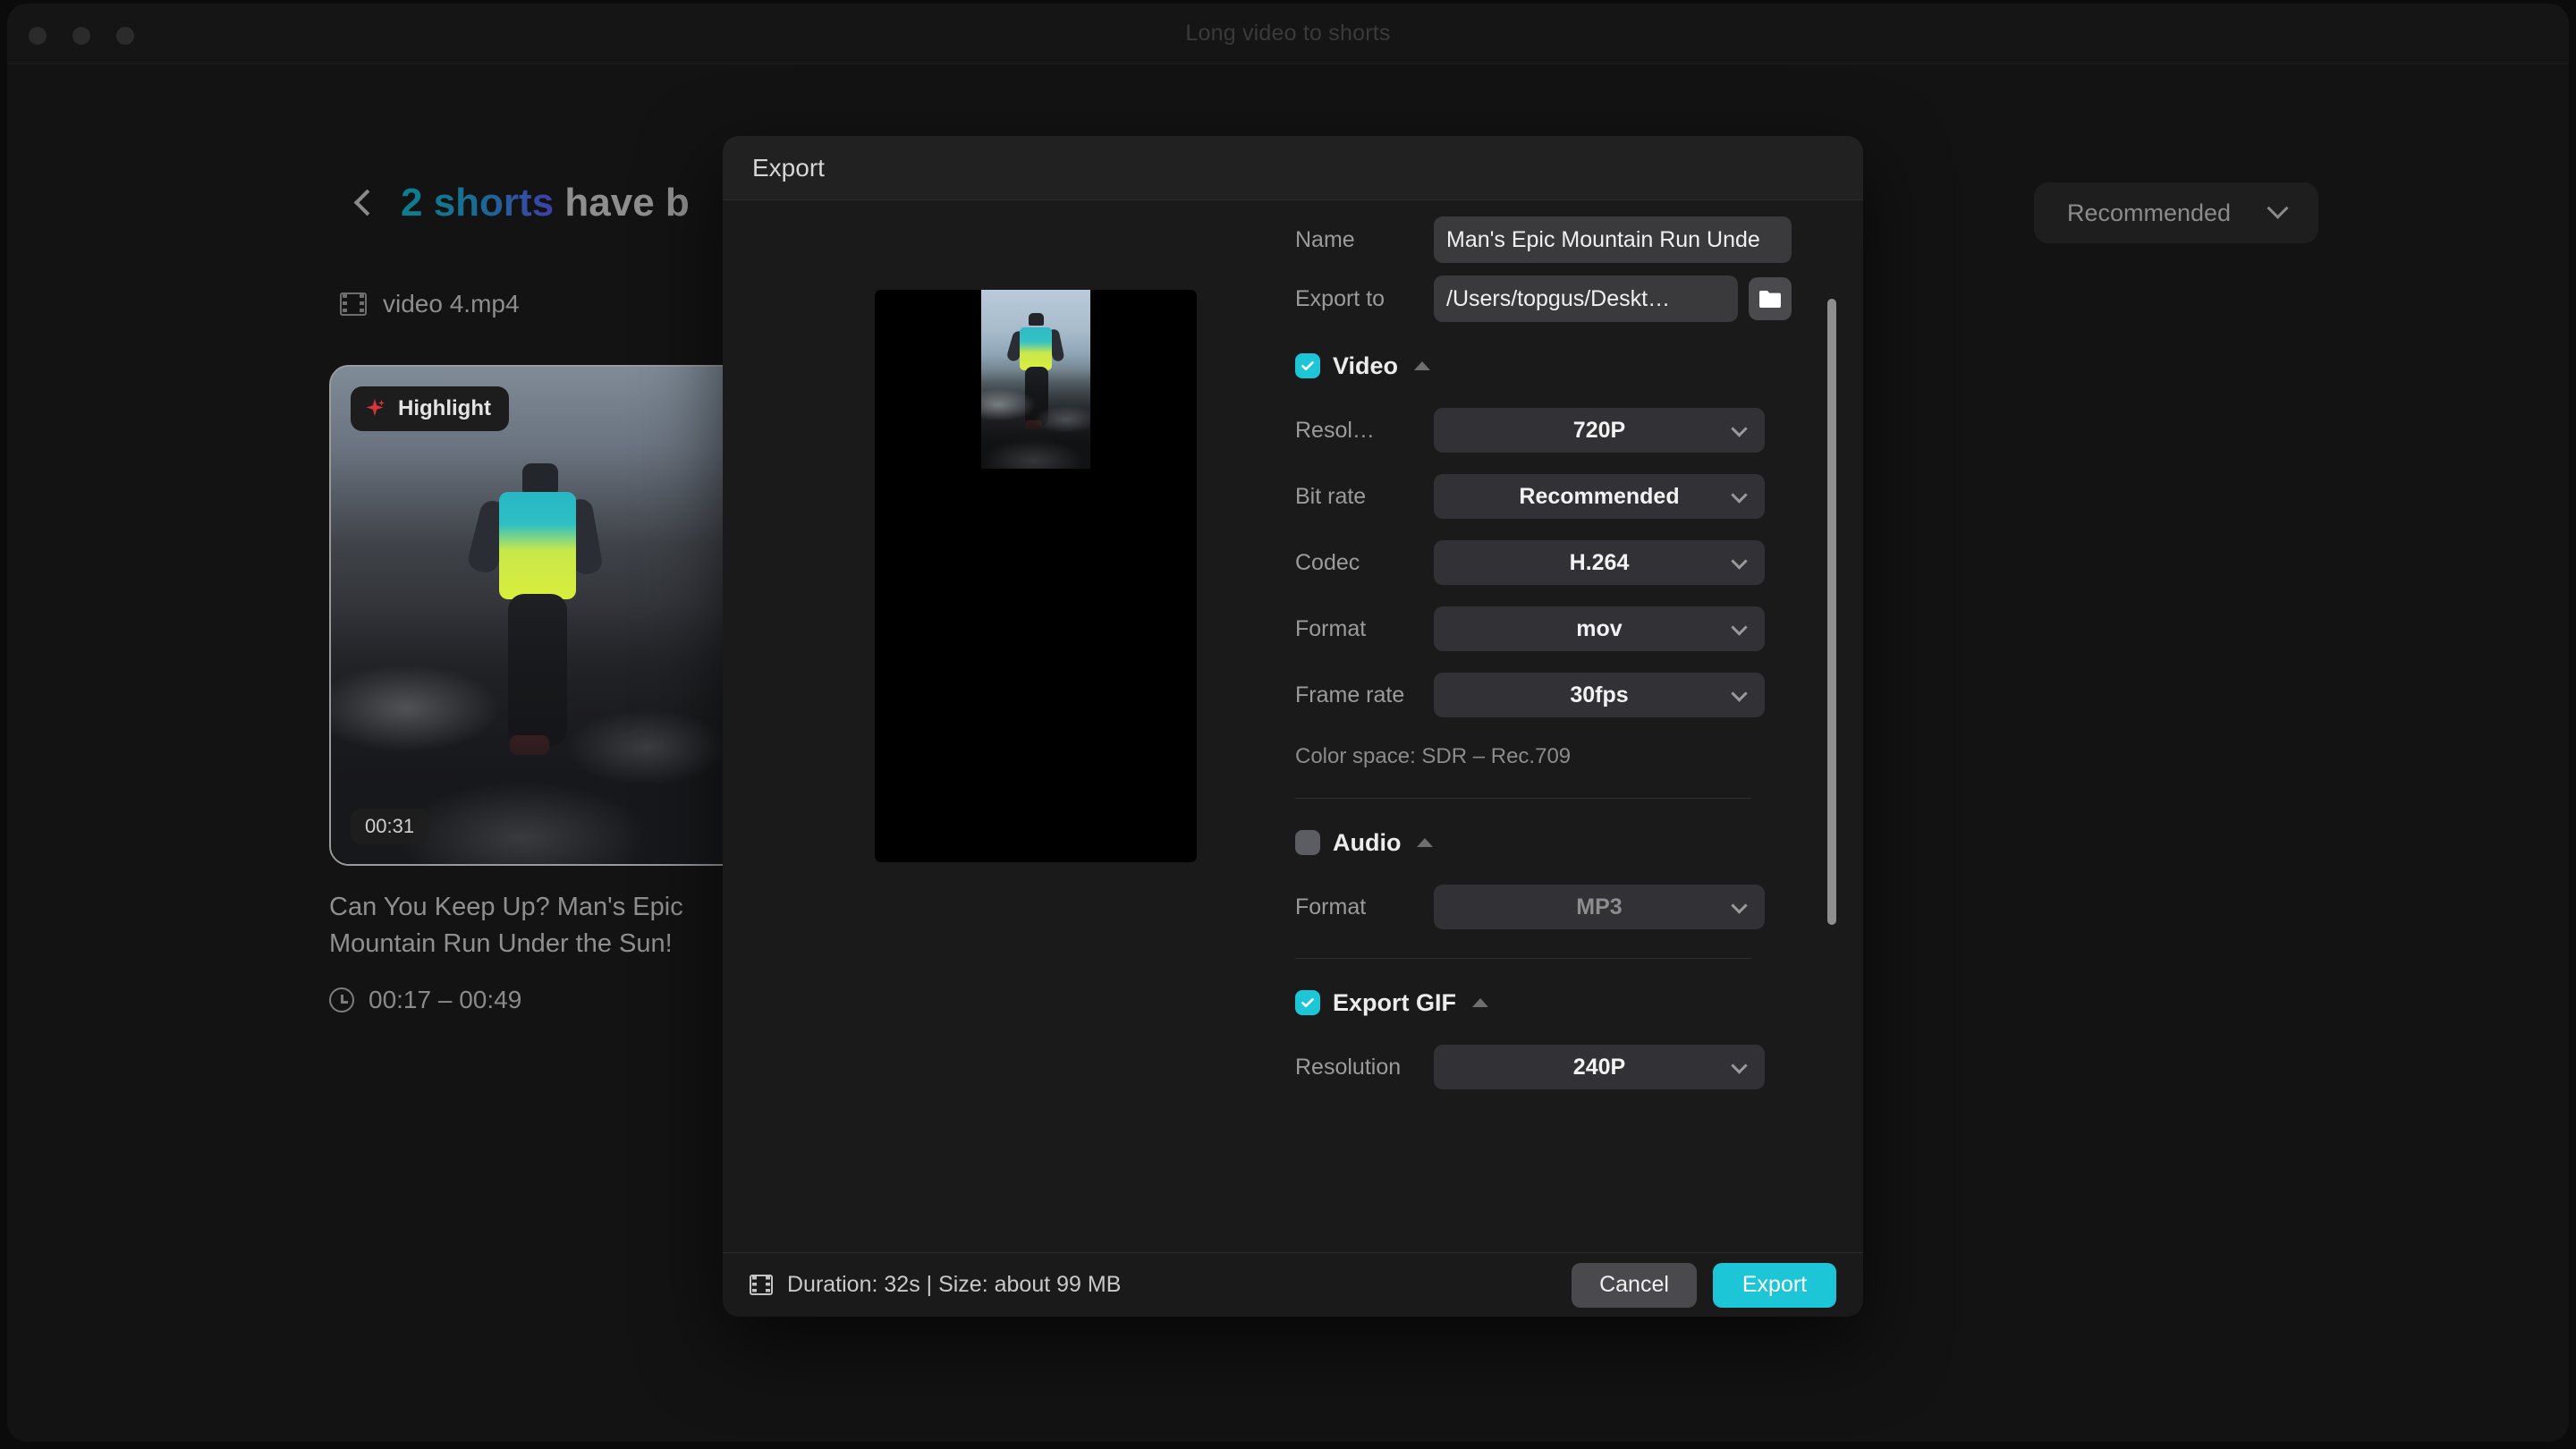  What do you see at coordinates (1613, 239) in the screenshot?
I see `name-input` at bounding box center [1613, 239].